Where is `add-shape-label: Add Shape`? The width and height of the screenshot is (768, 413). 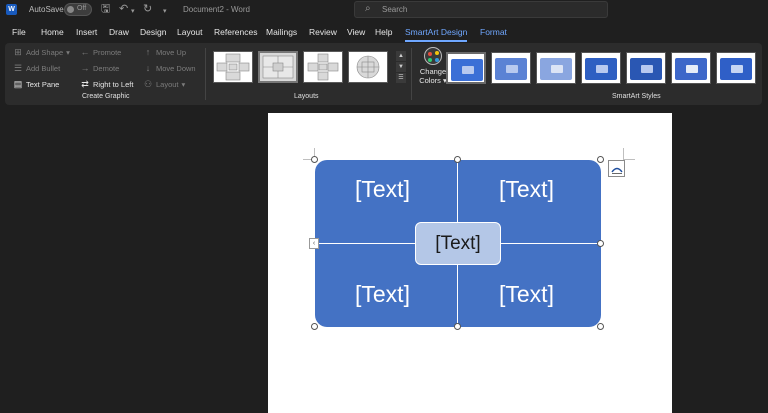 add-shape-label: Add Shape is located at coordinates (45, 52).